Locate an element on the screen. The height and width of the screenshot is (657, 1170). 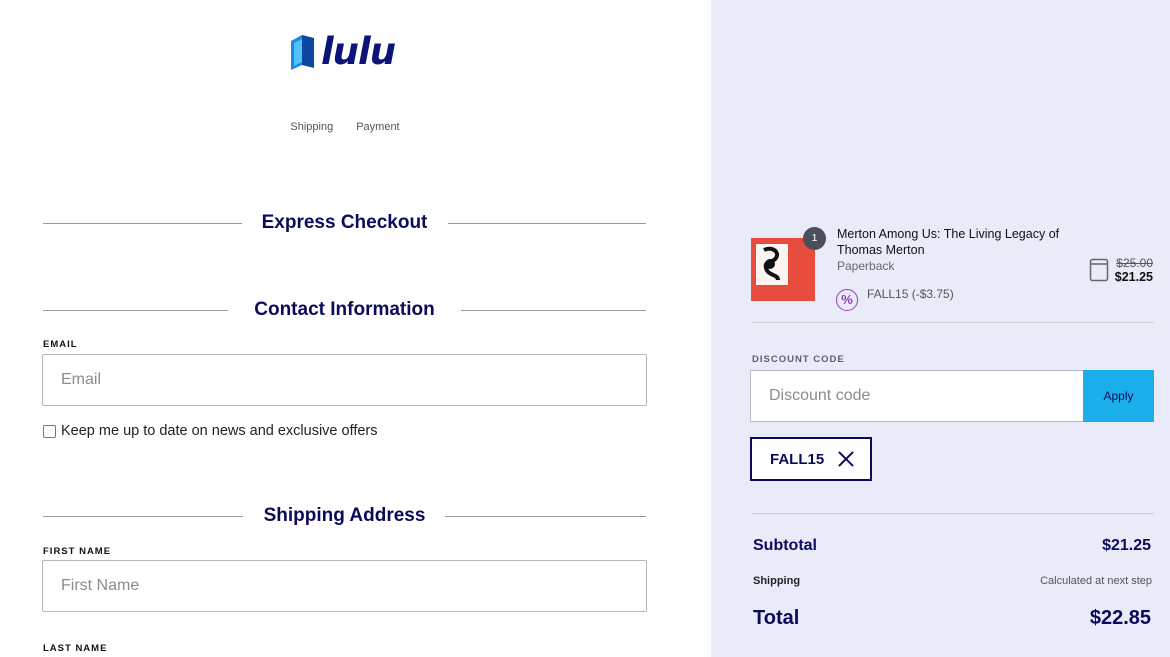
subtotal-label: Subtotal is located at coordinates (785, 545).